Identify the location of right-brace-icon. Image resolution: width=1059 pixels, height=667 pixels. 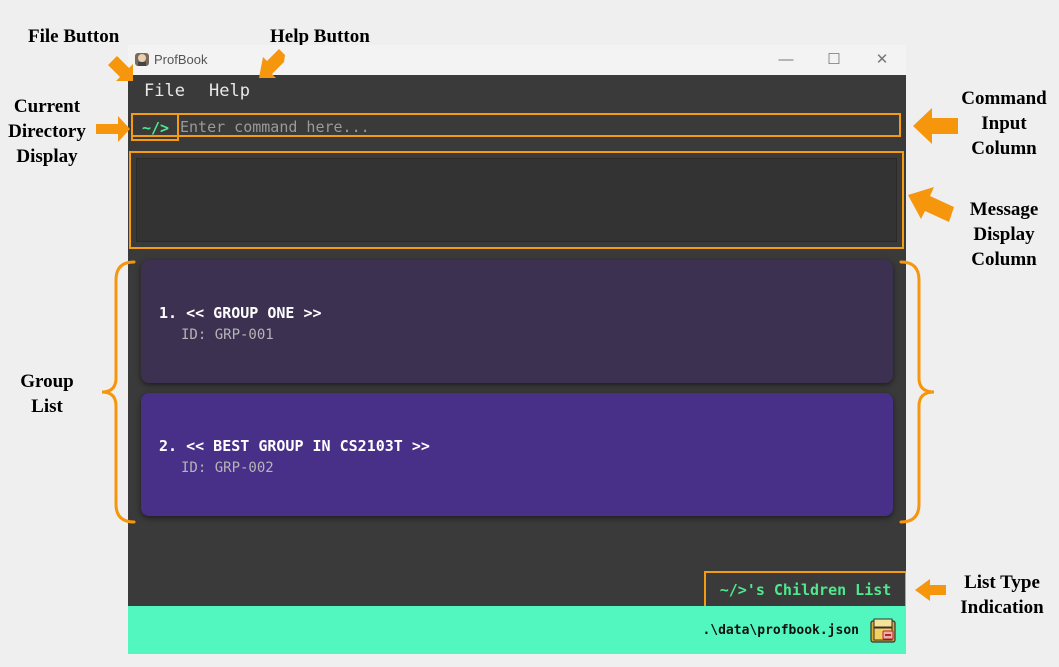
(917, 392).